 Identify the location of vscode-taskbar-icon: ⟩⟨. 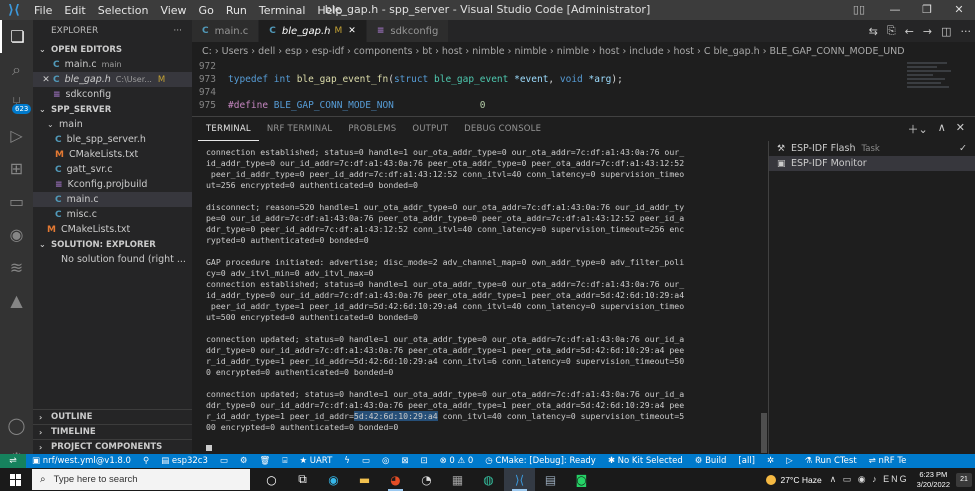
(519, 479).